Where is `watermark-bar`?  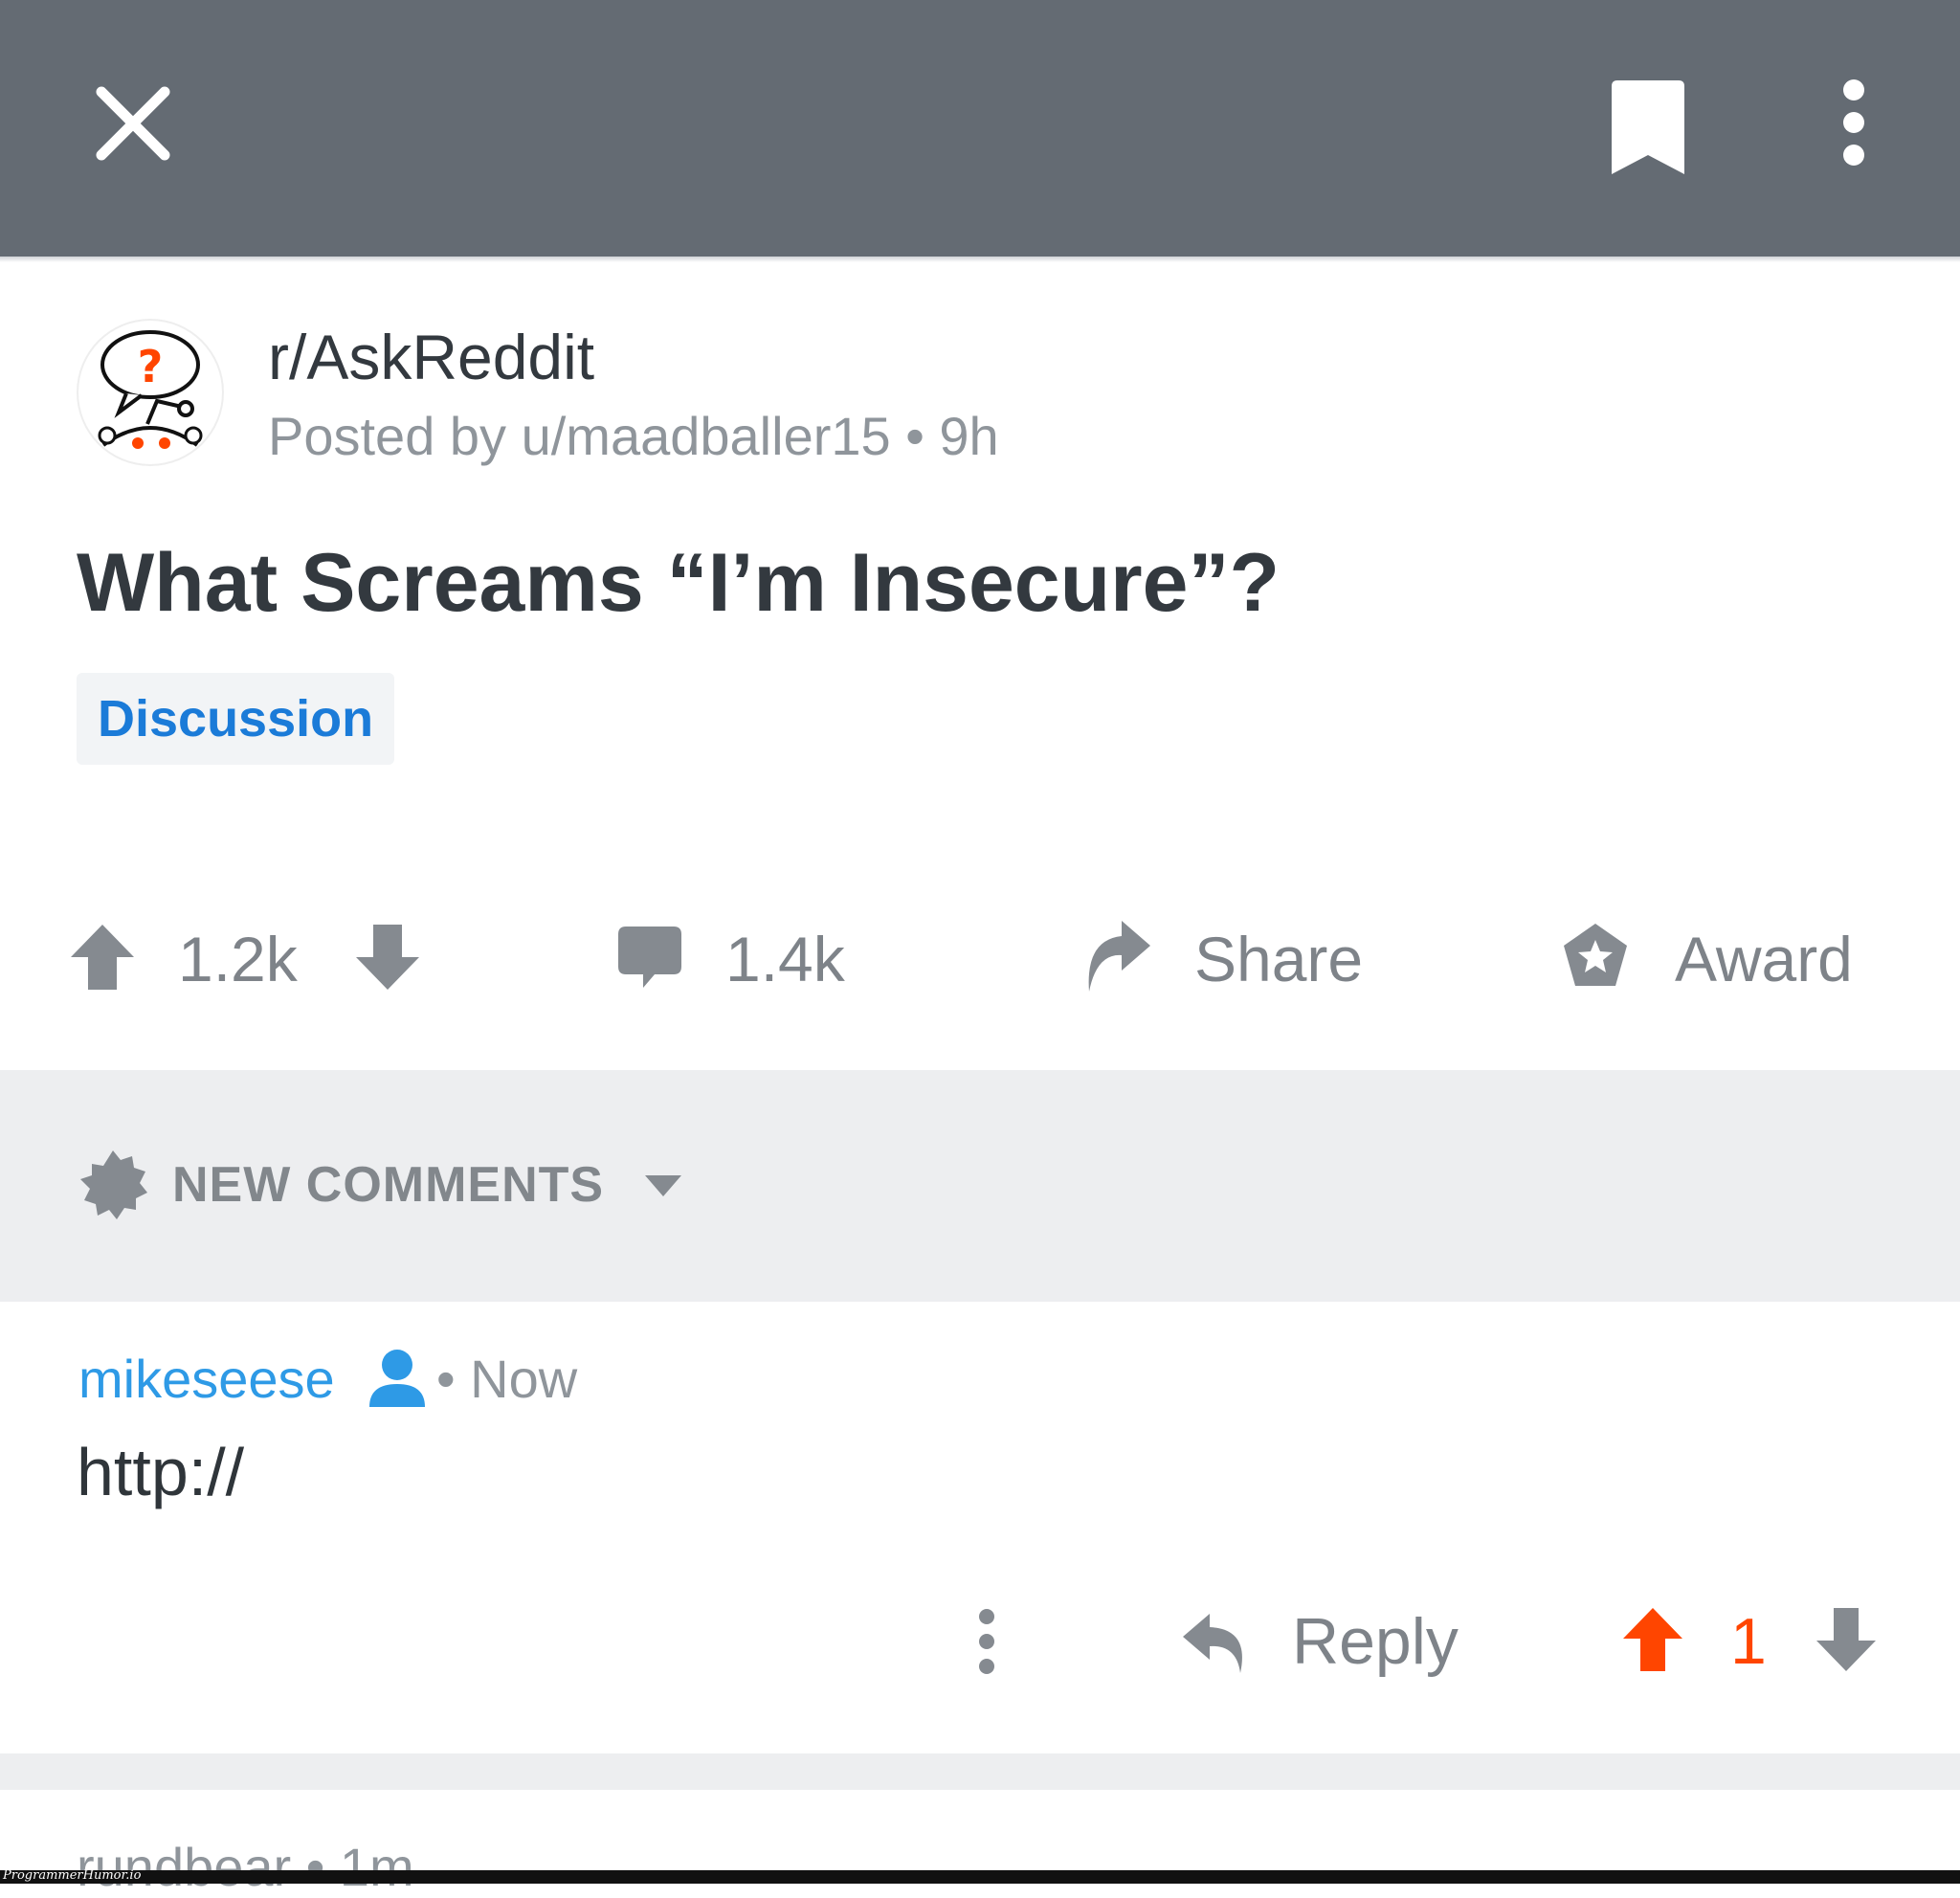 watermark-bar is located at coordinates (980, 1877).